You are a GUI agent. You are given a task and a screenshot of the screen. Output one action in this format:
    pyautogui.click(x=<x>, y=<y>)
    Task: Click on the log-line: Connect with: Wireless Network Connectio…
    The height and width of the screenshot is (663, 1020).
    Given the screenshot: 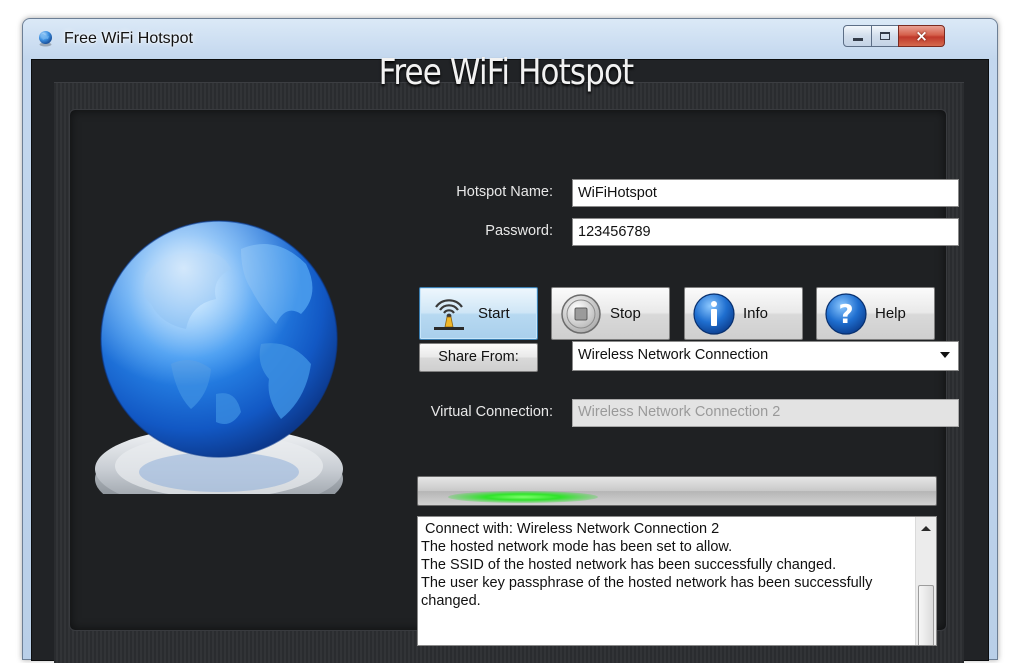 What is the action you would take?
    pyautogui.click(x=570, y=529)
    